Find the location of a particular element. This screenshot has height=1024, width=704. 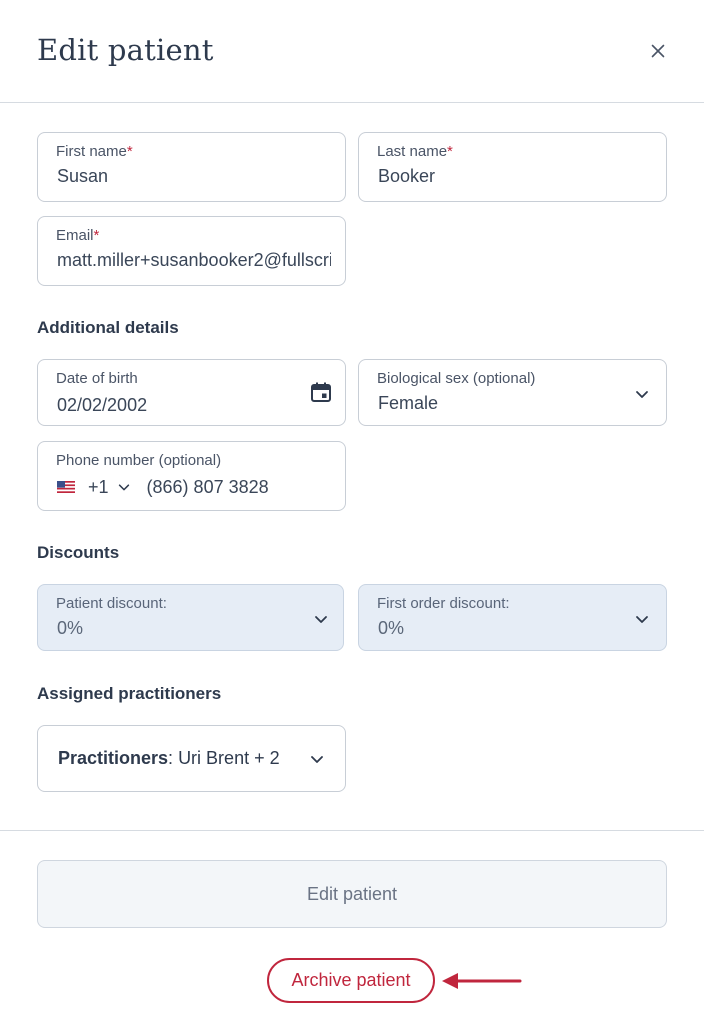

practitioners-text: Practitioners: Uri Brent + 2 is located at coordinates (169, 758).